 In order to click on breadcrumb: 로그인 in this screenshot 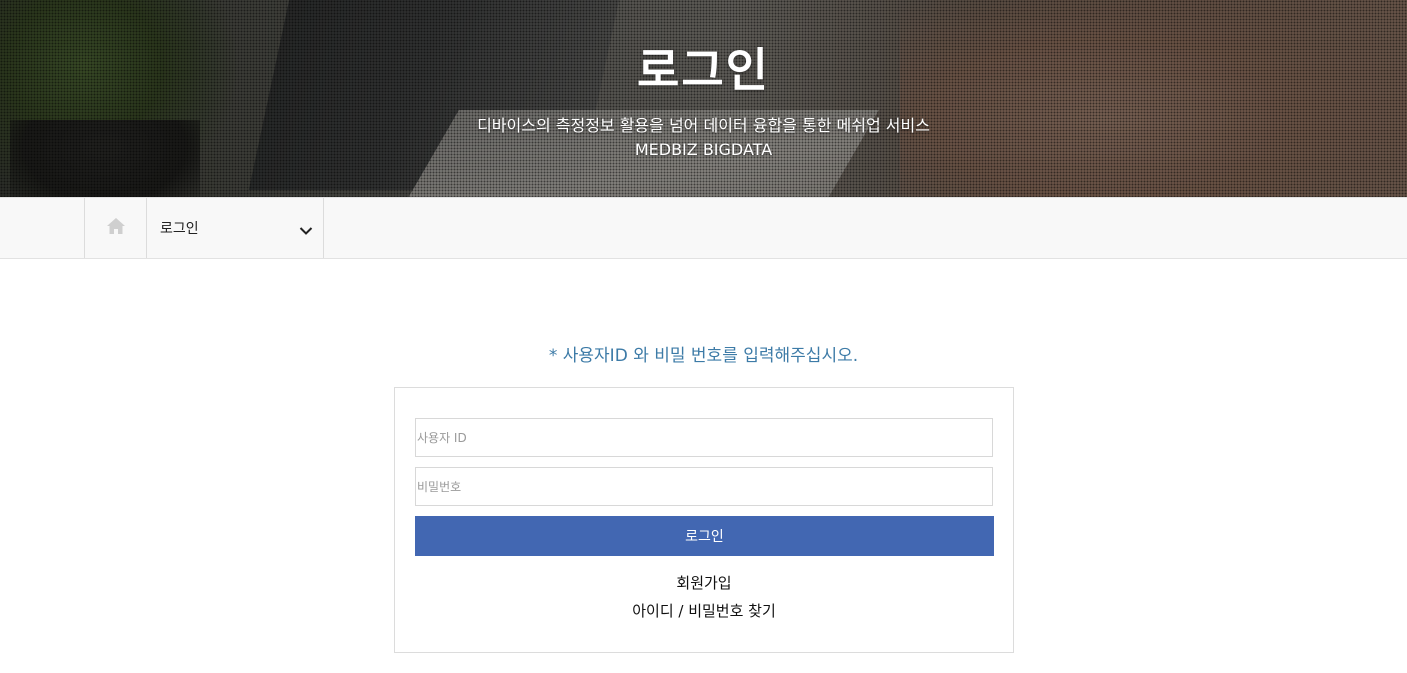, I will do `click(703, 228)`.